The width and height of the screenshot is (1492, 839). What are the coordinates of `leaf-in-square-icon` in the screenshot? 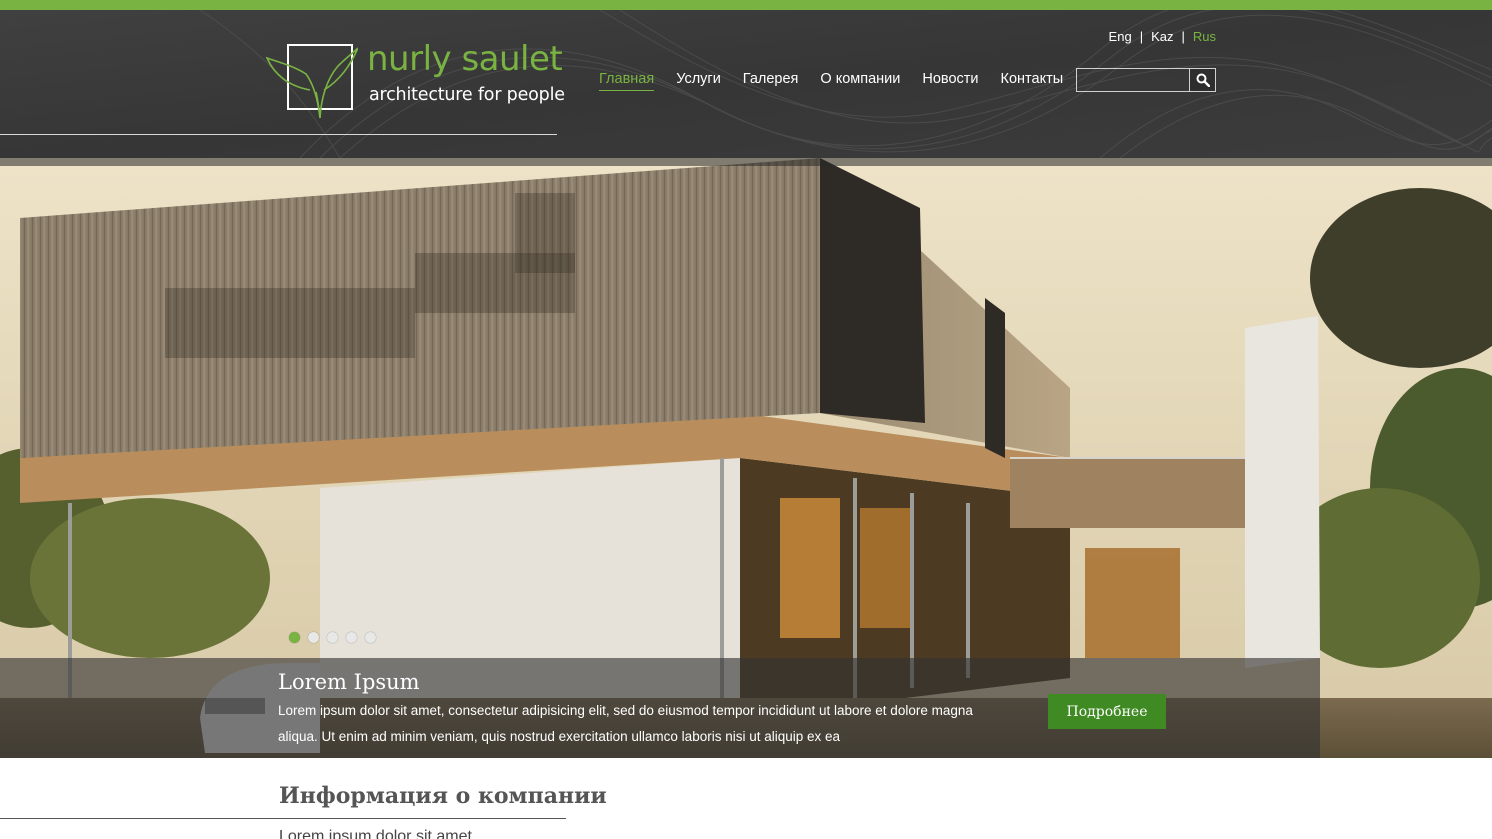 It's located at (312, 81).